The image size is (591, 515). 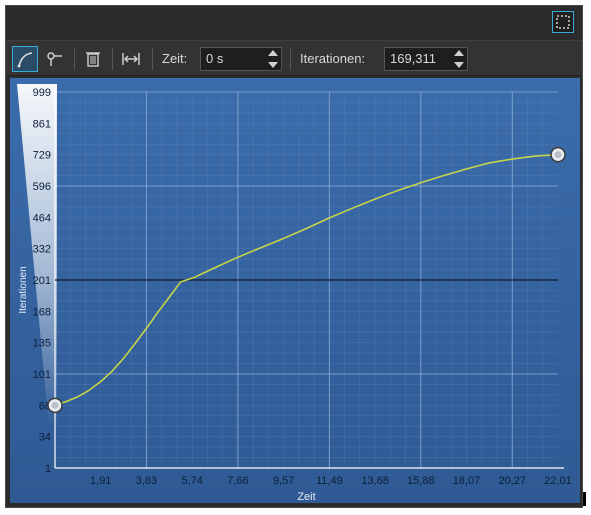 What do you see at coordinates (23, 289) in the screenshot?
I see `y-axis-label: Iterationen` at bounding box center [23, 289].